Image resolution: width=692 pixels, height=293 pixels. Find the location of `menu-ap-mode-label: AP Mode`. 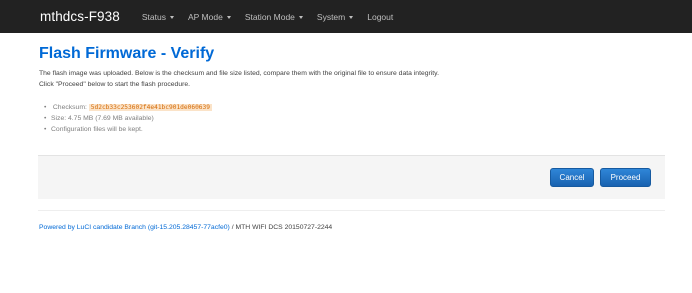

menu-ap-mode-label: AP Mode is located at coordinates (205, 16).